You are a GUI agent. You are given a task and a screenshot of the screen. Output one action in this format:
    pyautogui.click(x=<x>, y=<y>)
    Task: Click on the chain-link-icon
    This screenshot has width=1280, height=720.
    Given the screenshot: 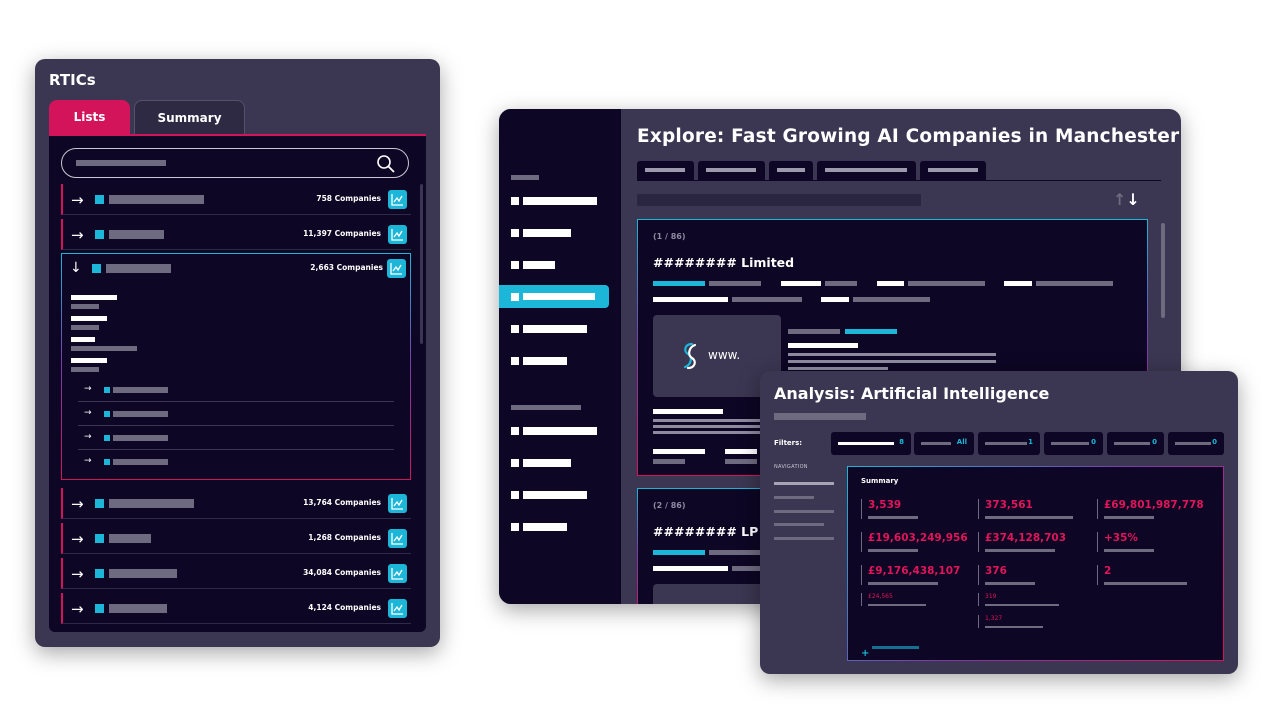 What is the action you would take?
    pyautogui.click(x=690, y=356)
    